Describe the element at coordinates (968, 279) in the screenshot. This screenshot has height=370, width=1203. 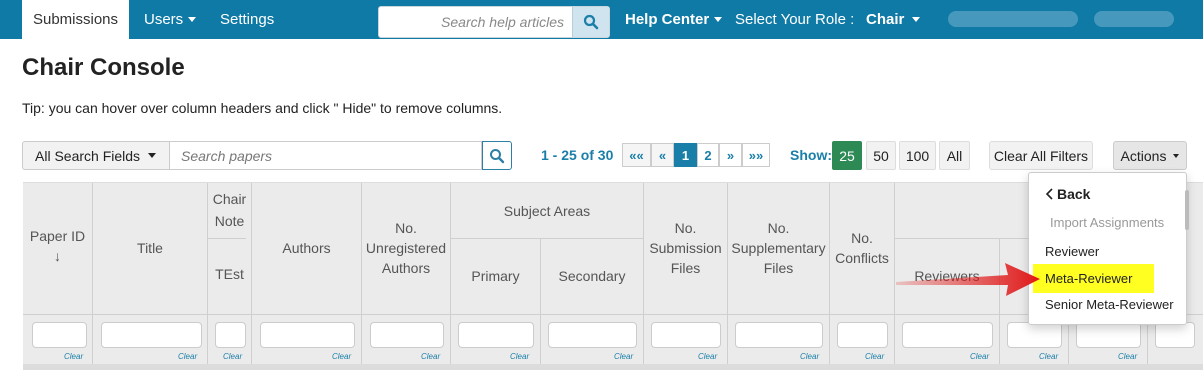
I see `red-arrow-annotation` at that location.